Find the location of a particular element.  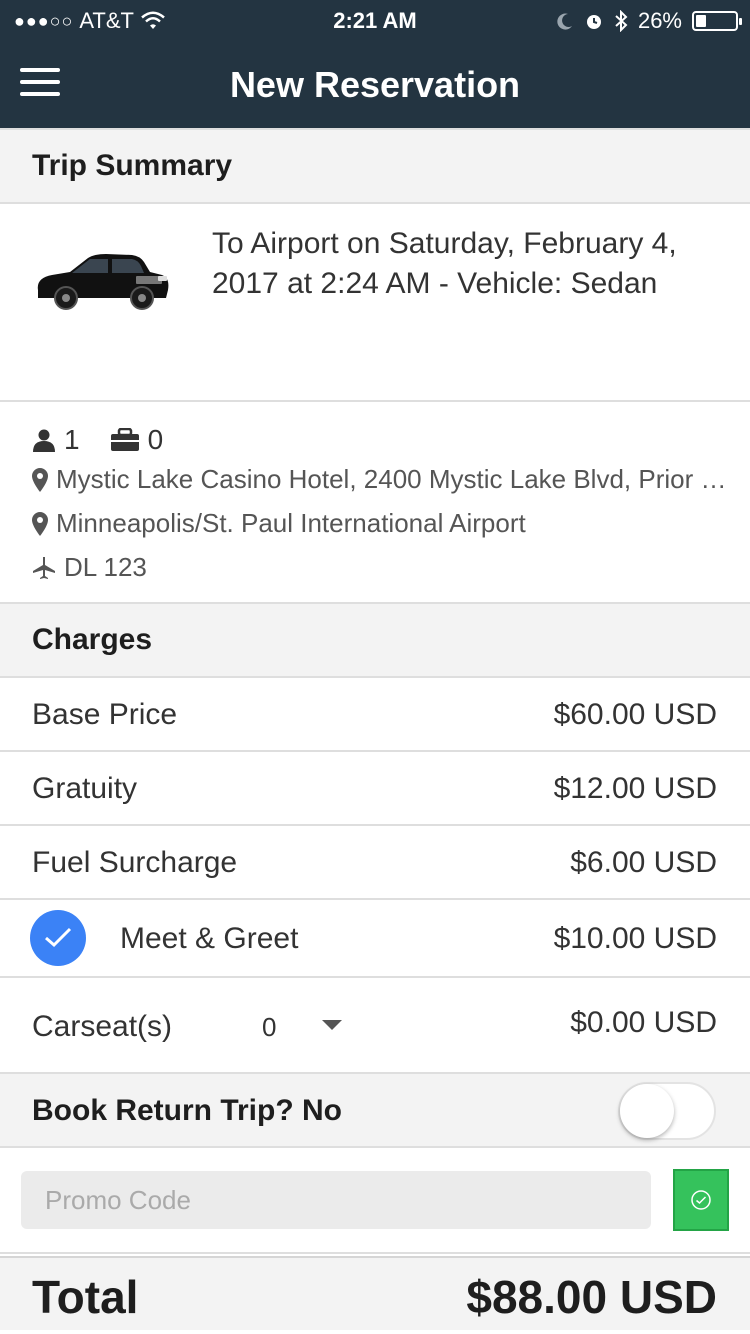

briefcase-icon is located at coordinates (124, 439).